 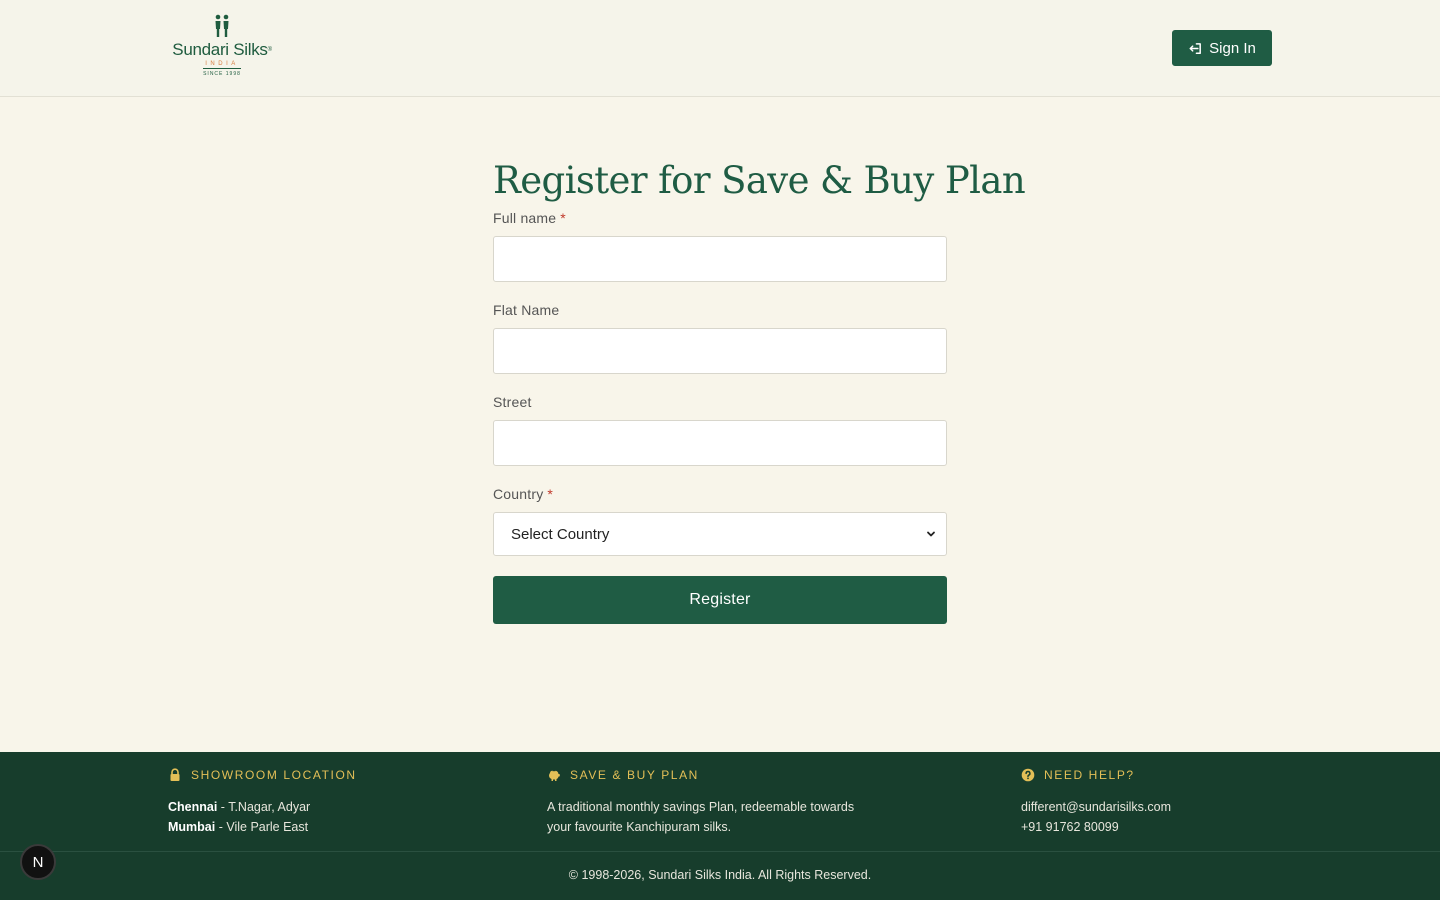 I want to click on showroom-heading: SHOWROOM LOCATION, so click(x=262, y=775).